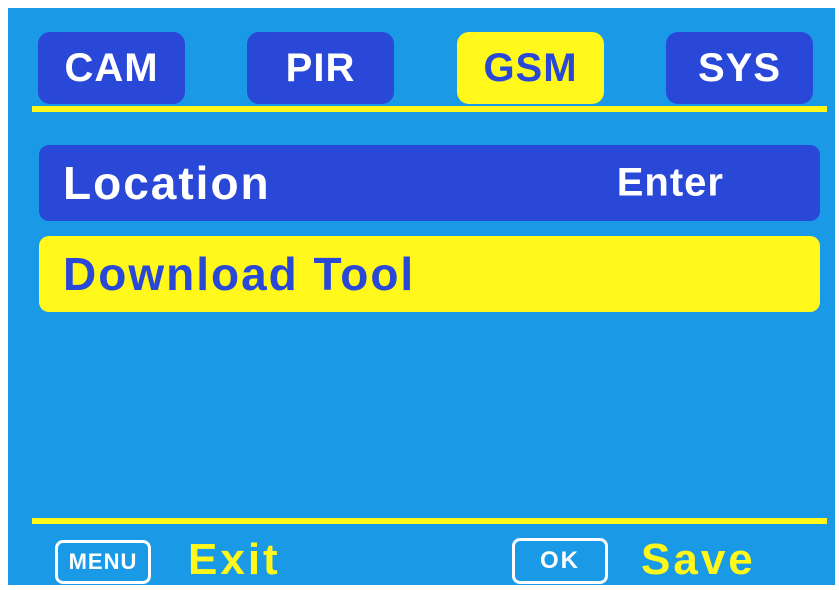 The width and height of the screenshot is (839, 590). Describe the element at coordinates (429, 109) in the screenshot. I see `tab-divider` at that location.